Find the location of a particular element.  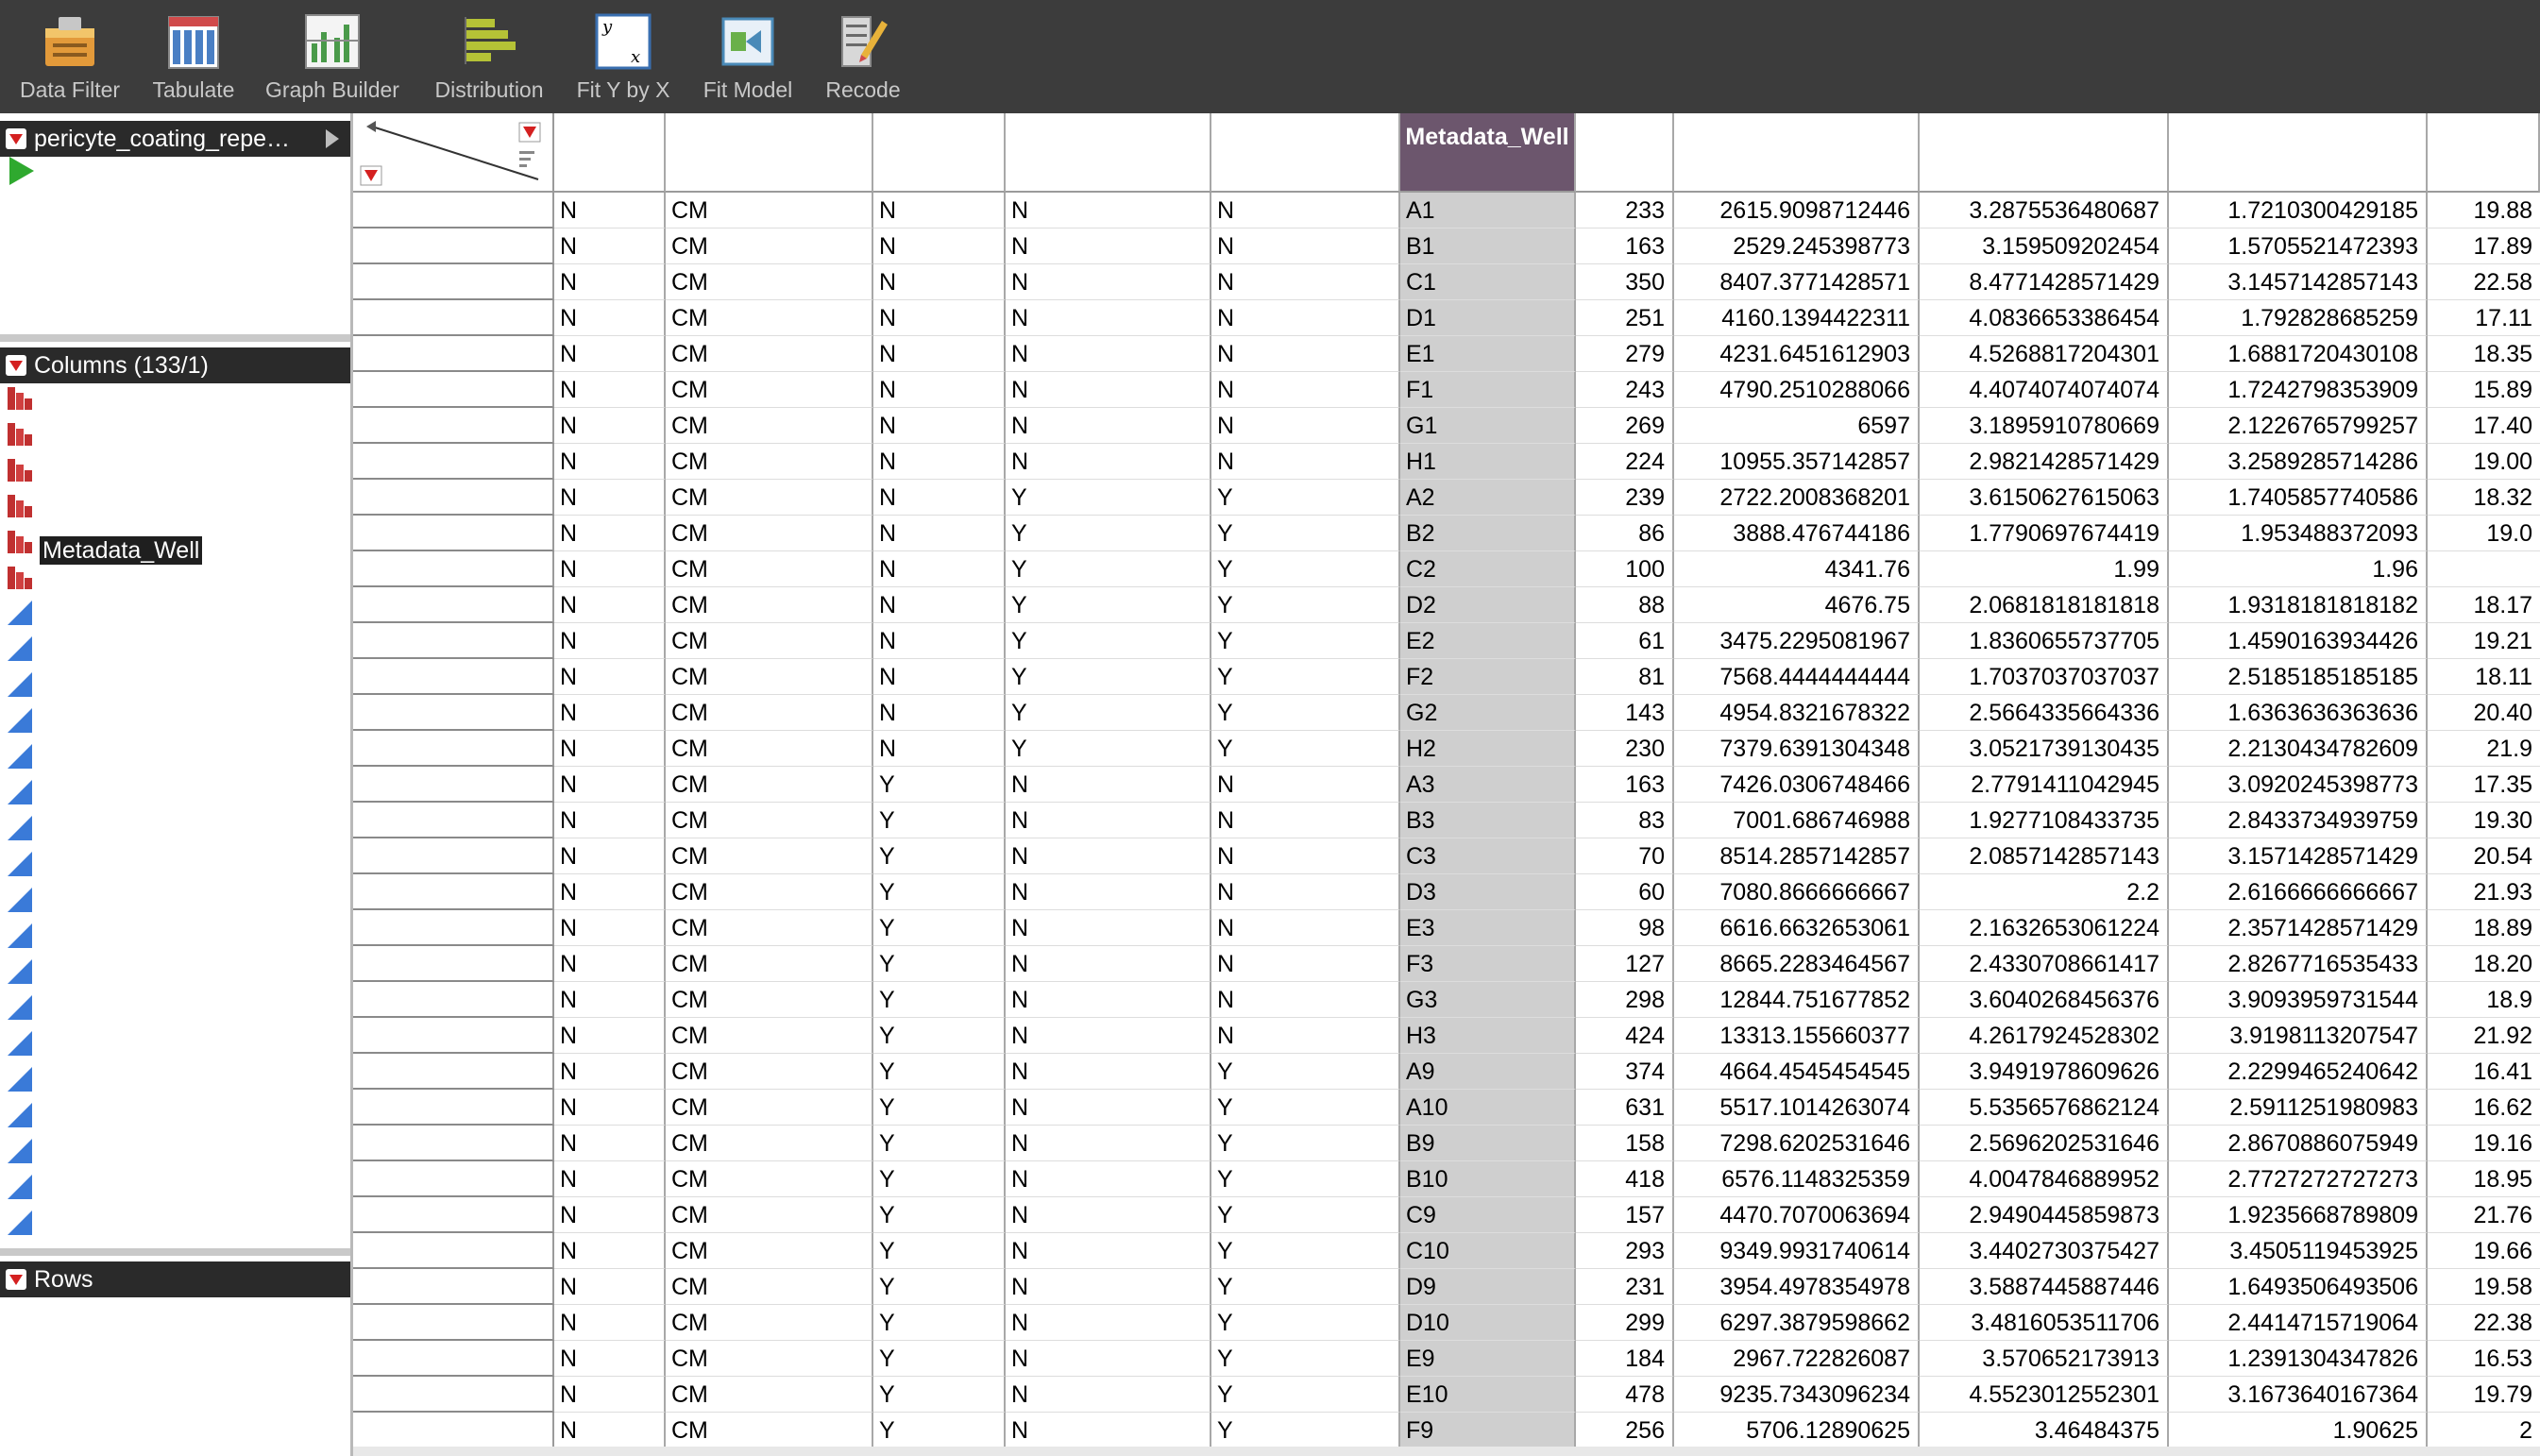

table-cell: 4.5268817204301 is located at coordinates (2044, 354).